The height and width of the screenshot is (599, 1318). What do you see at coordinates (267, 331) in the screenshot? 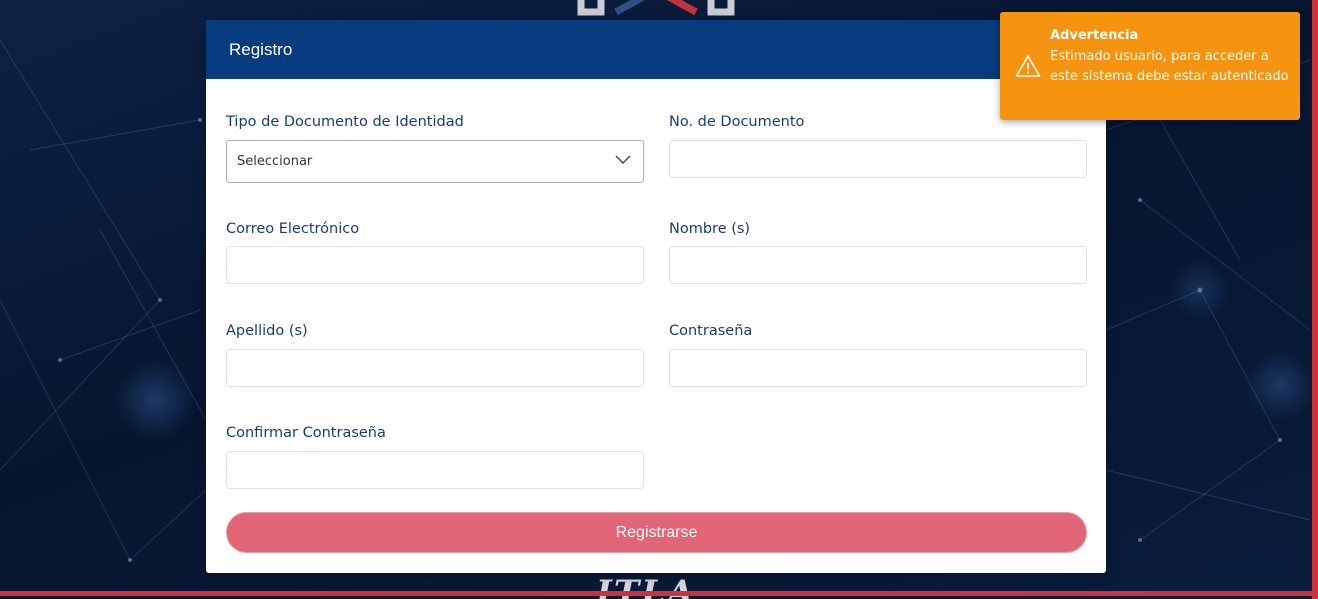
I see `surnames-label: Apellido (s)` at bounding box center [267, 331].